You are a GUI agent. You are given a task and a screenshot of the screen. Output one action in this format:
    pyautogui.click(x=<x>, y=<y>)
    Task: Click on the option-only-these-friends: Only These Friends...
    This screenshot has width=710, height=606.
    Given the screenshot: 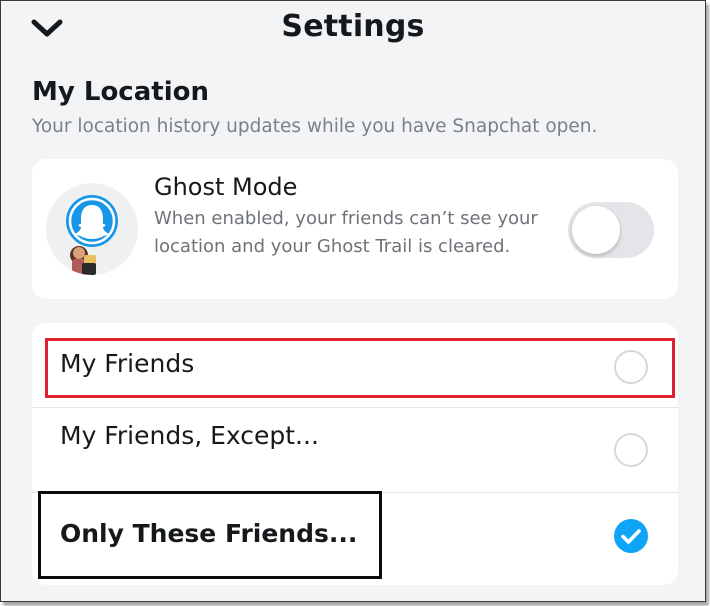 What is the action you would take?
    pyautogui.click(x=355, y=535)
    